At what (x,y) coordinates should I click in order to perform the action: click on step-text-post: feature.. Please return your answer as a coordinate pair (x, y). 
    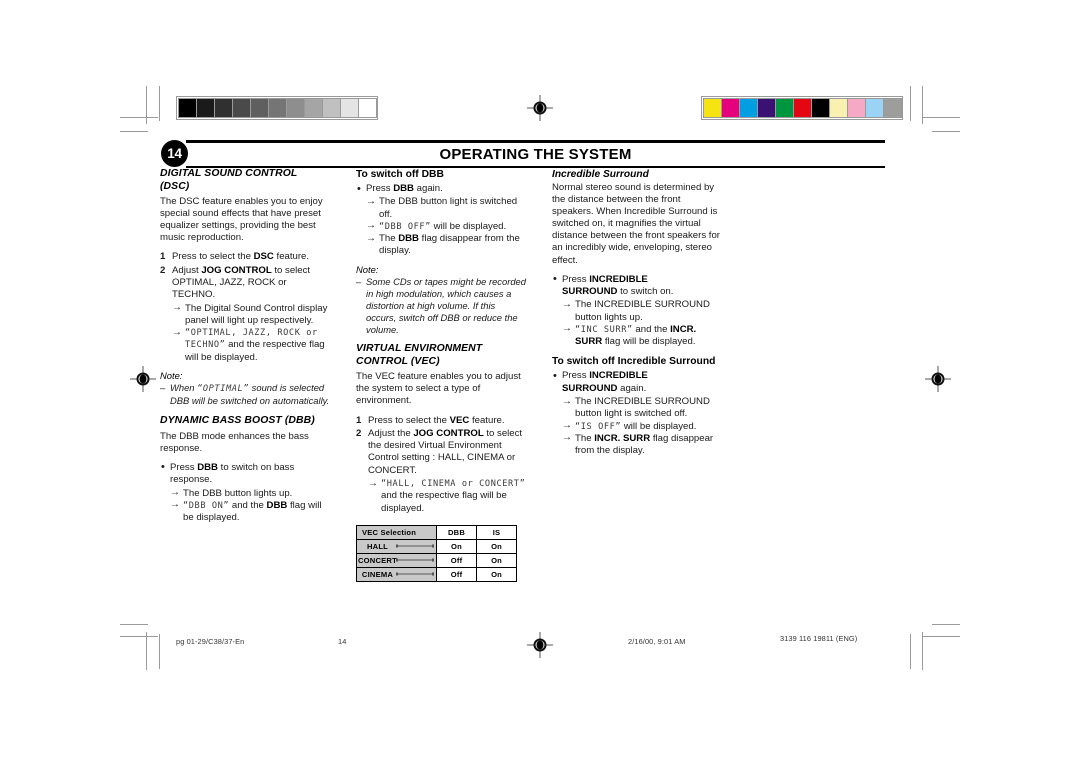
    Looking at the image, I should click on (487, 420).